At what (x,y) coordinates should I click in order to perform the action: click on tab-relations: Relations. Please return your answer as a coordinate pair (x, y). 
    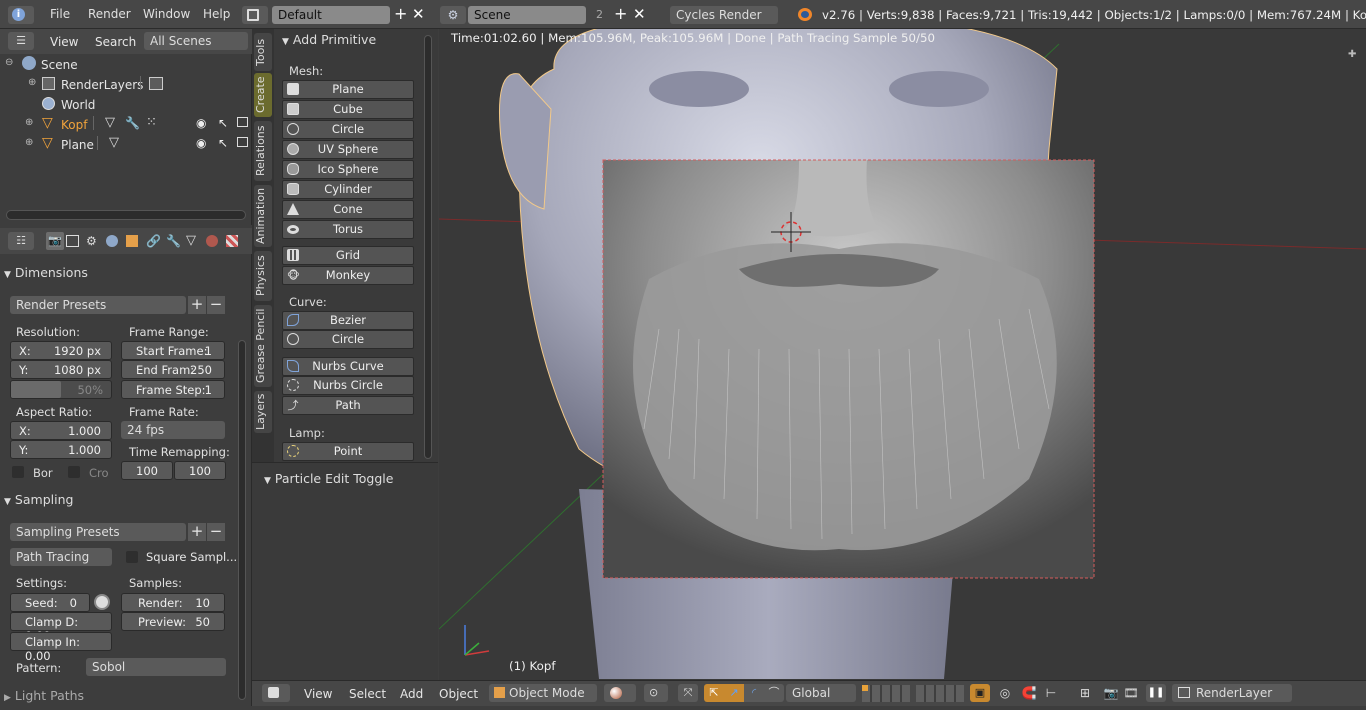
    Looking at the image, I should click on (263, 151).